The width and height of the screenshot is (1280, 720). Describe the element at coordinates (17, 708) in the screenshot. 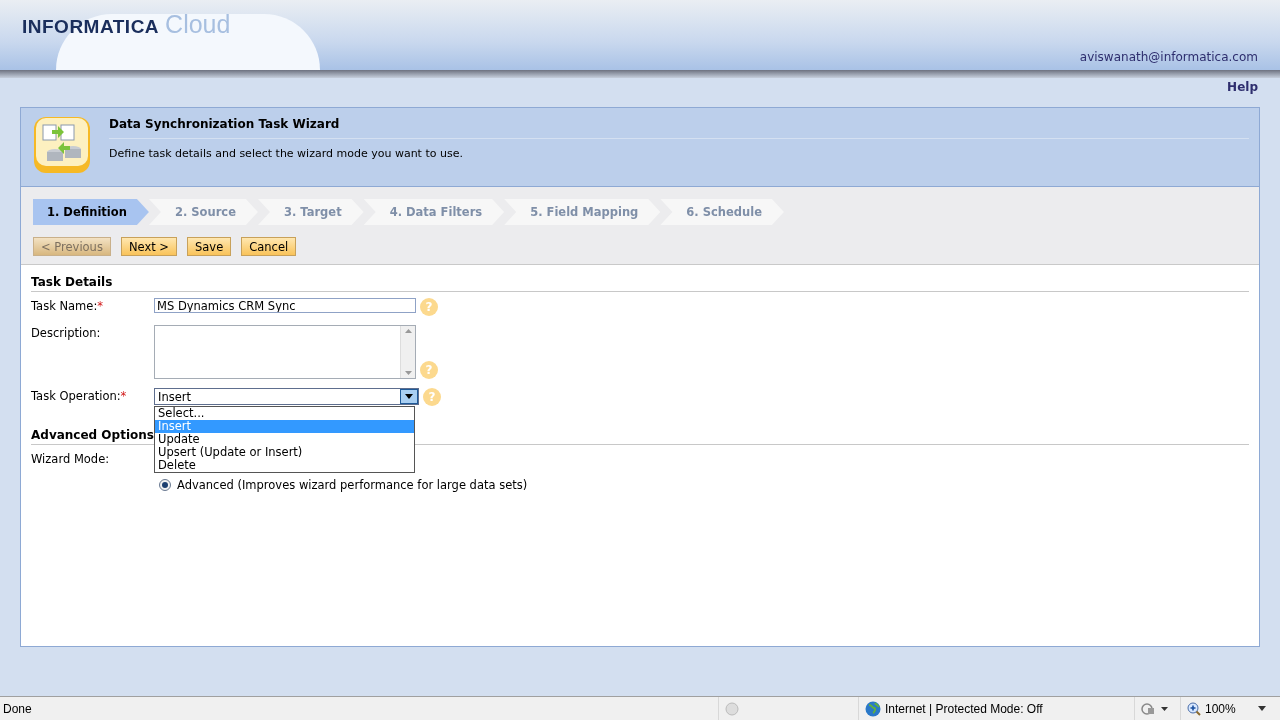

I see `status-text: Done` at that location.